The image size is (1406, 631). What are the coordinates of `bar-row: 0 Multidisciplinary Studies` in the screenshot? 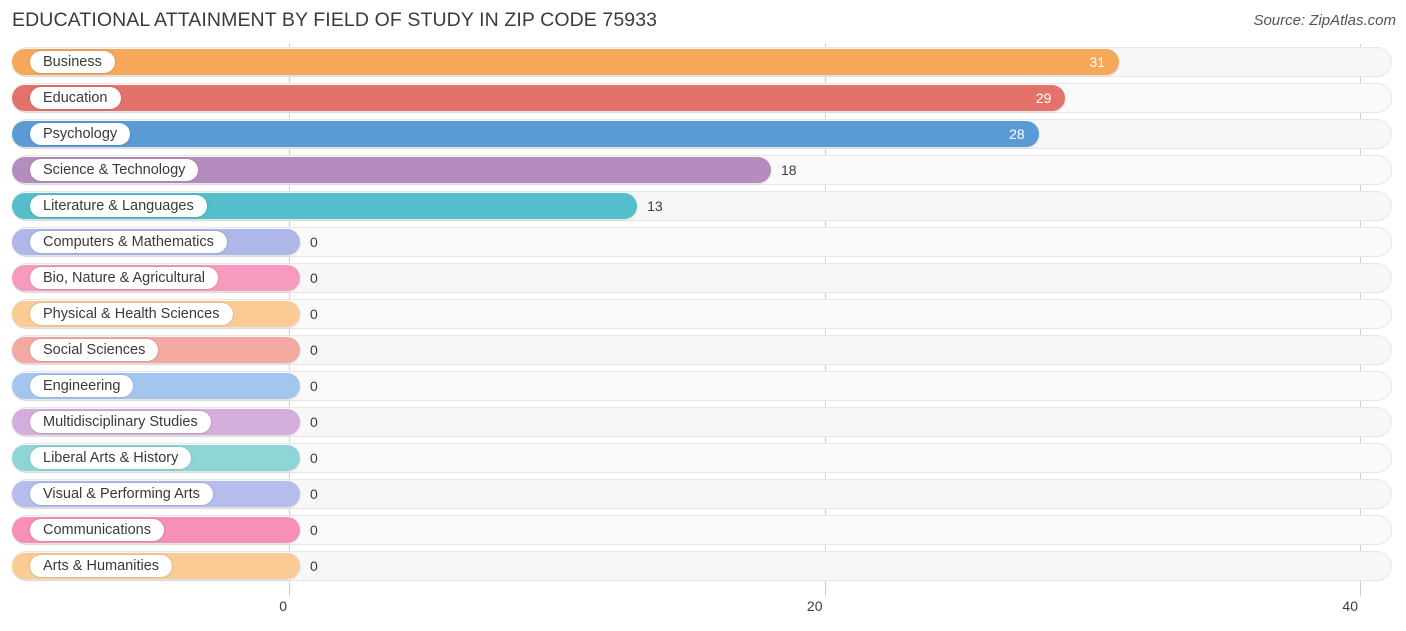 It's located at (703, 422).